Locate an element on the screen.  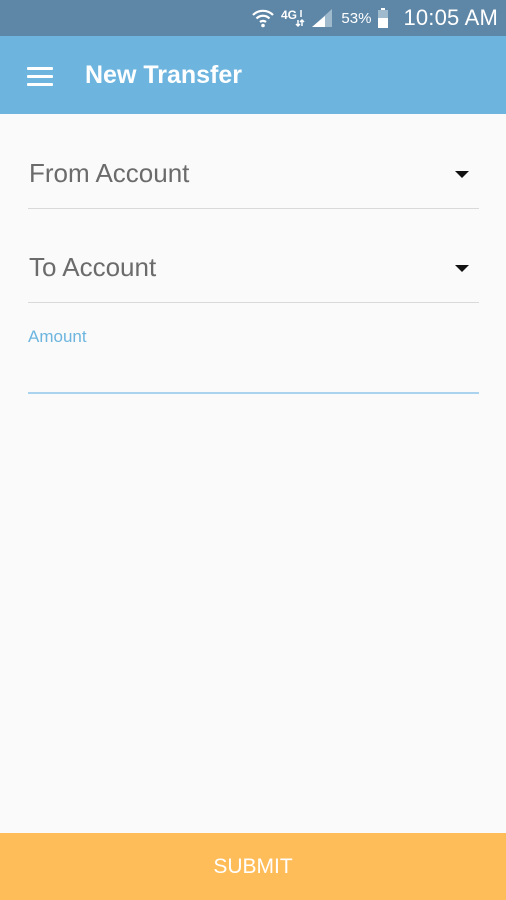
from-account-dropdown: From Account is located at coordinates (253, 178).